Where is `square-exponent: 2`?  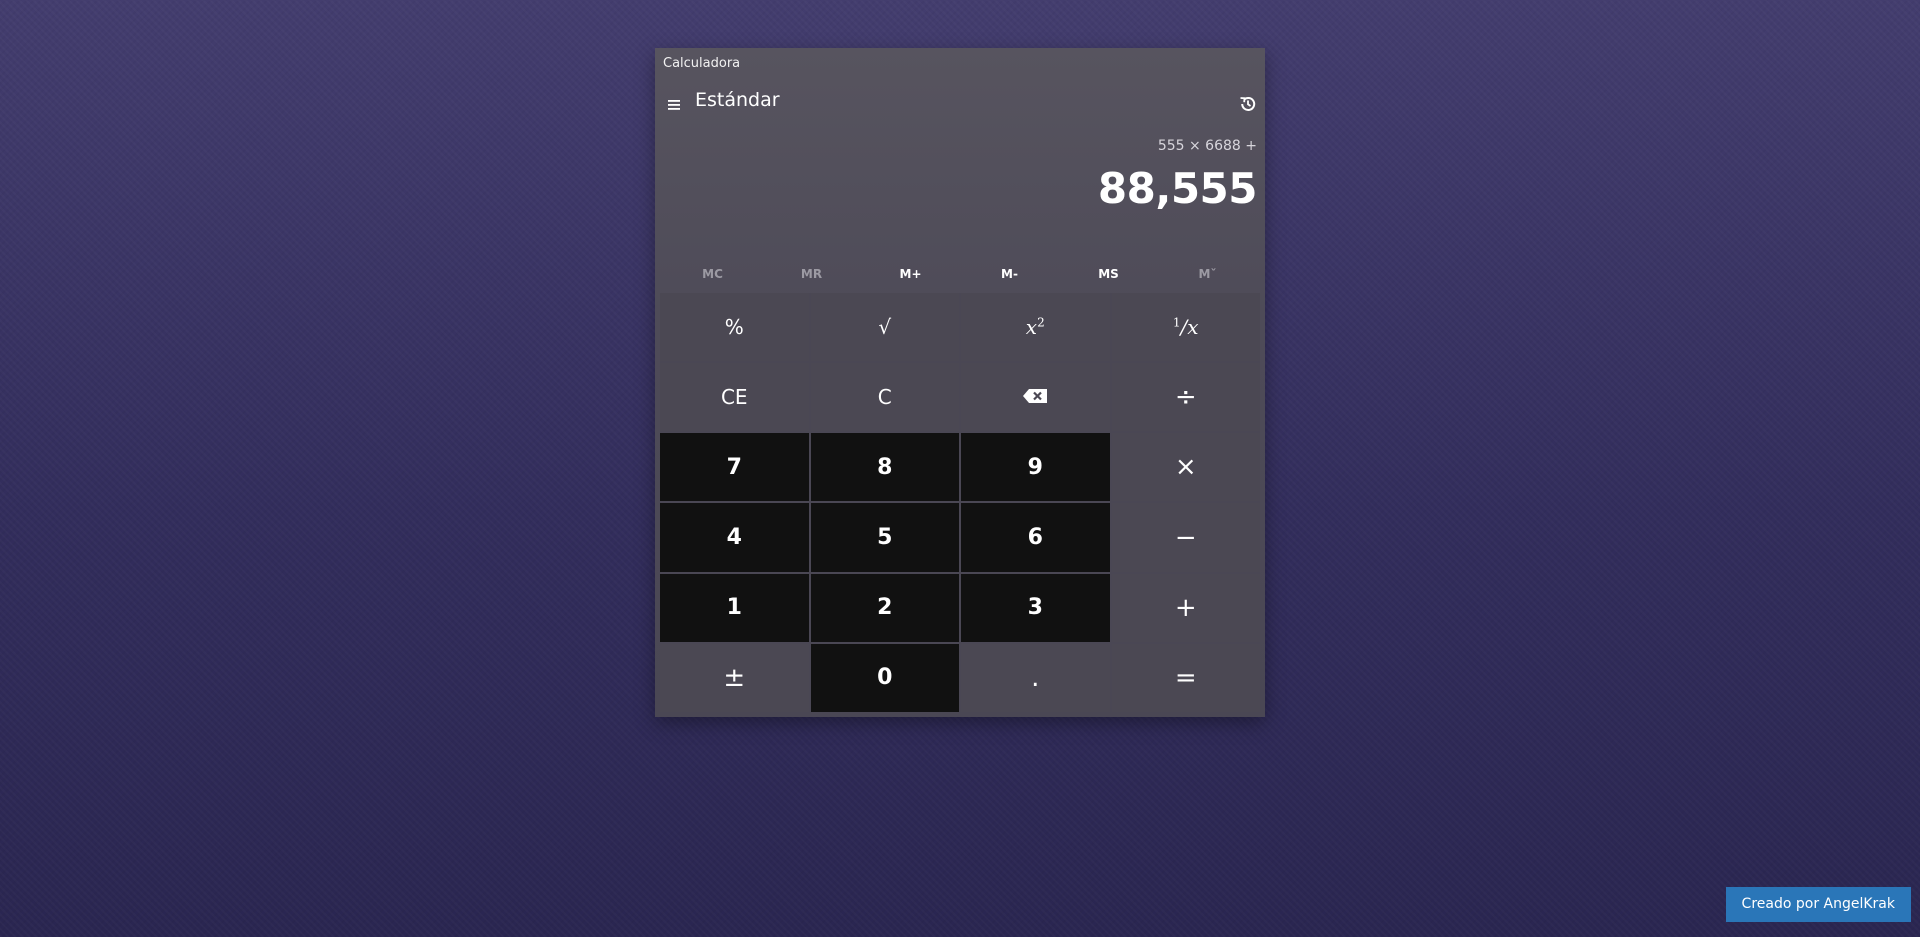 square-exponent: 2 is located at coordinates (1041, 322).